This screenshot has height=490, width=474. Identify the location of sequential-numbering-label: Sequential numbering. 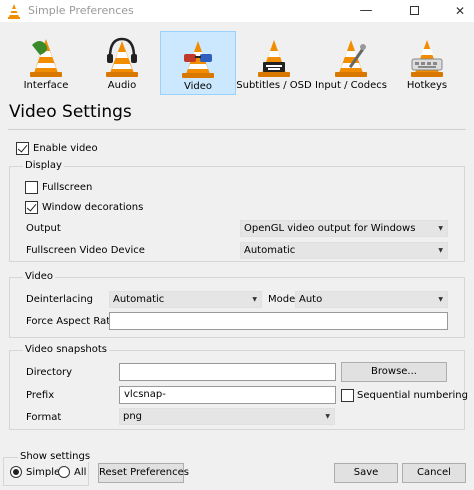
(412, 395).